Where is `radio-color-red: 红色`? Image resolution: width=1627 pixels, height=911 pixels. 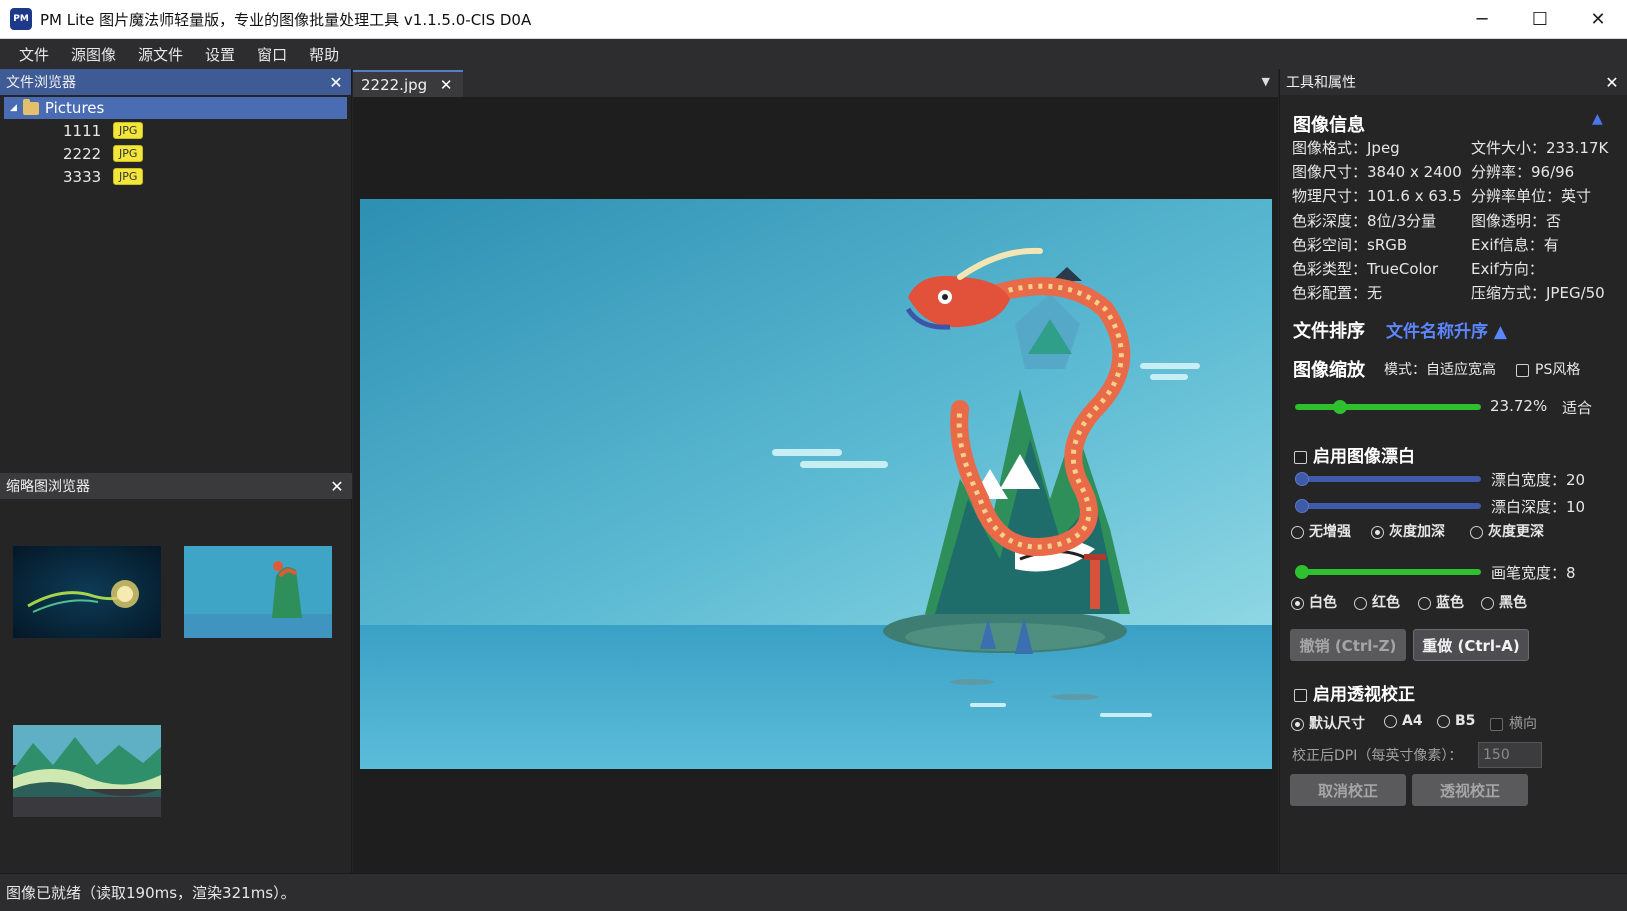
radio-color-red: 红色 is located at coordinates (1377, 602).